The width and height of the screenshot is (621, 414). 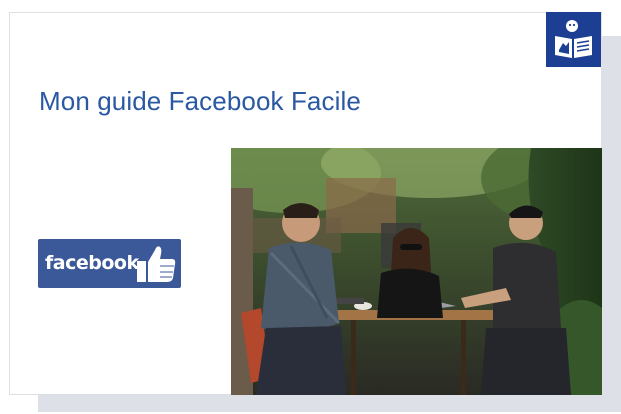 I want to click on thumbs-up-icon, so click(x=156, y=264).